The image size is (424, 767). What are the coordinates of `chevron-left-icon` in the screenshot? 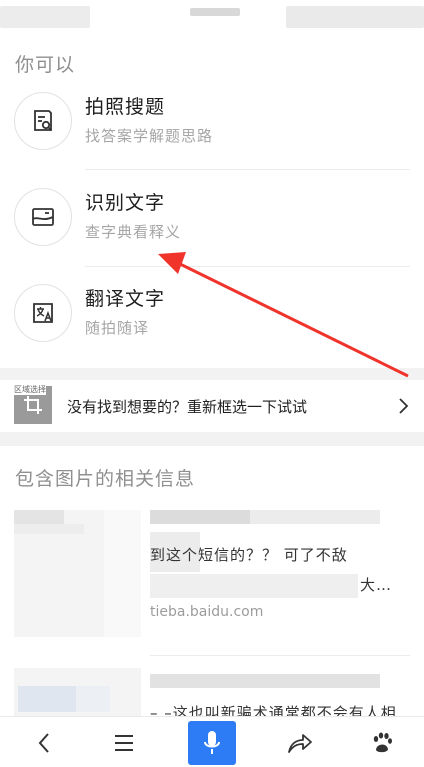 It's located at (43, 742).